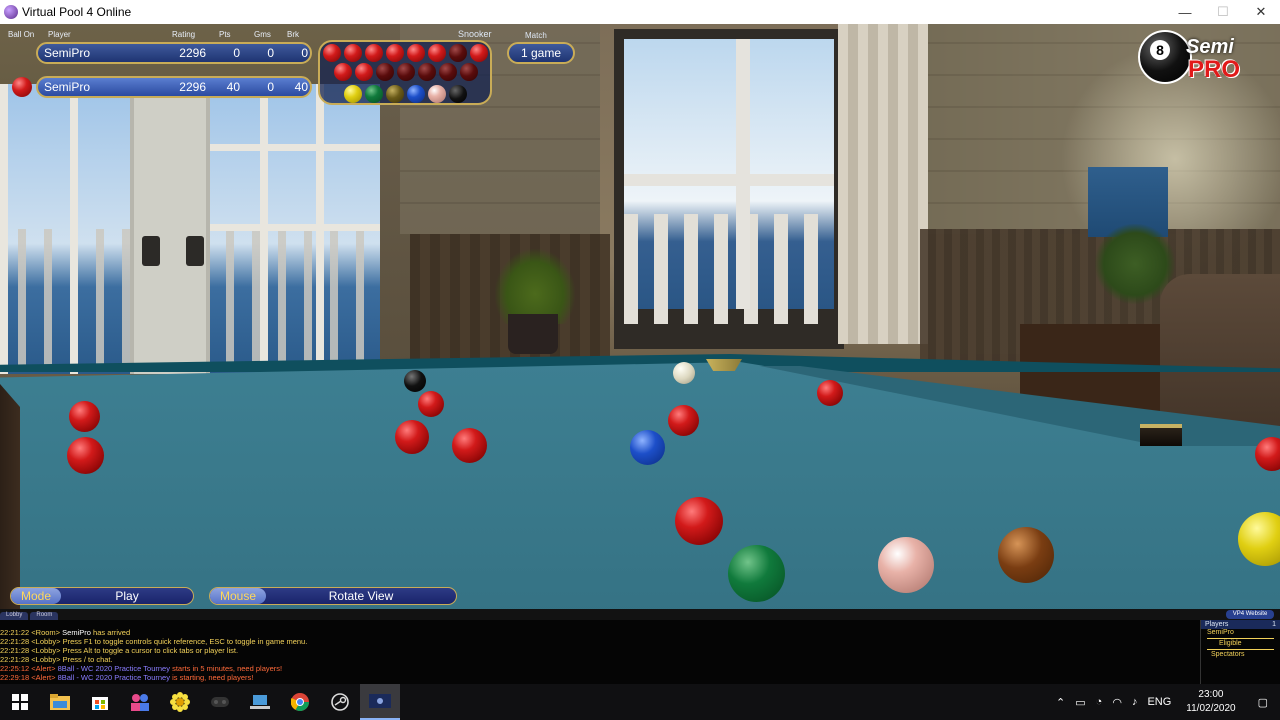 This screenshot has width=1280, height=720. I want to click on windows-start-icon, so click(20, 702).